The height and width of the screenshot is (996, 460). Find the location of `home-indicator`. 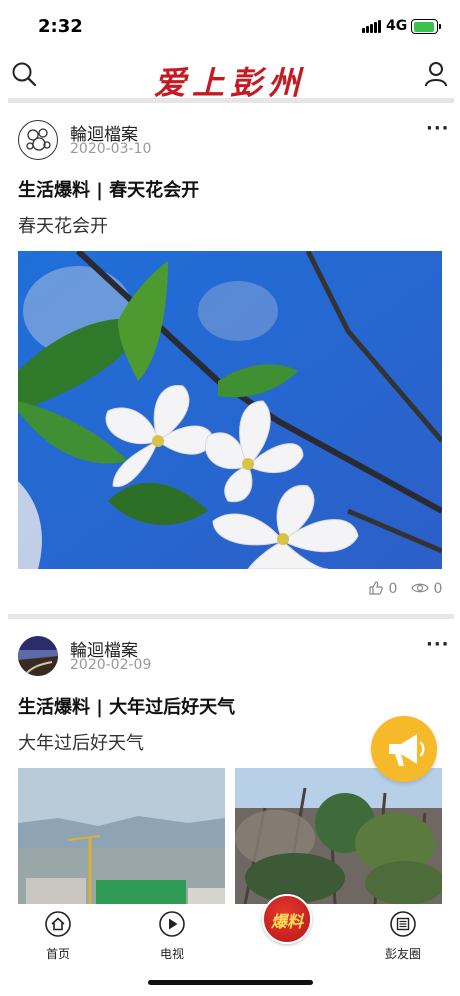

home-indicator is located at coordinates (230, 982).